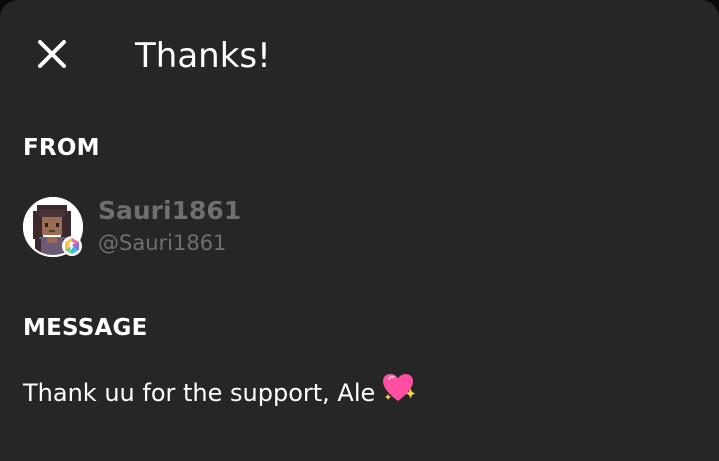  Describe the element at coordinates (169, 243) in the screenshot. I see `sender-handle: @Sauri1861` at that location.